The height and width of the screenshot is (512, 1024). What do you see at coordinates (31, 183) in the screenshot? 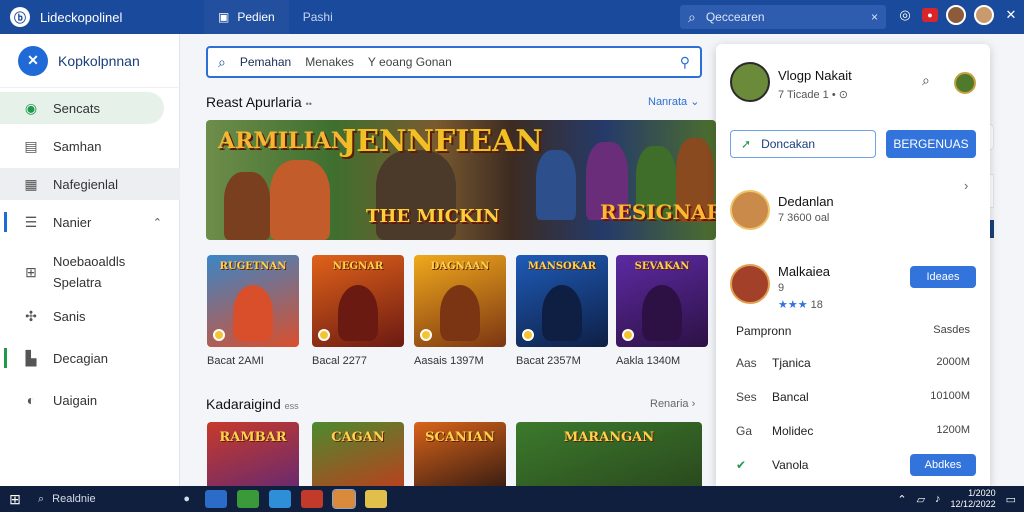
I see `store-icon: ▦` at bounding box center [31, 183].